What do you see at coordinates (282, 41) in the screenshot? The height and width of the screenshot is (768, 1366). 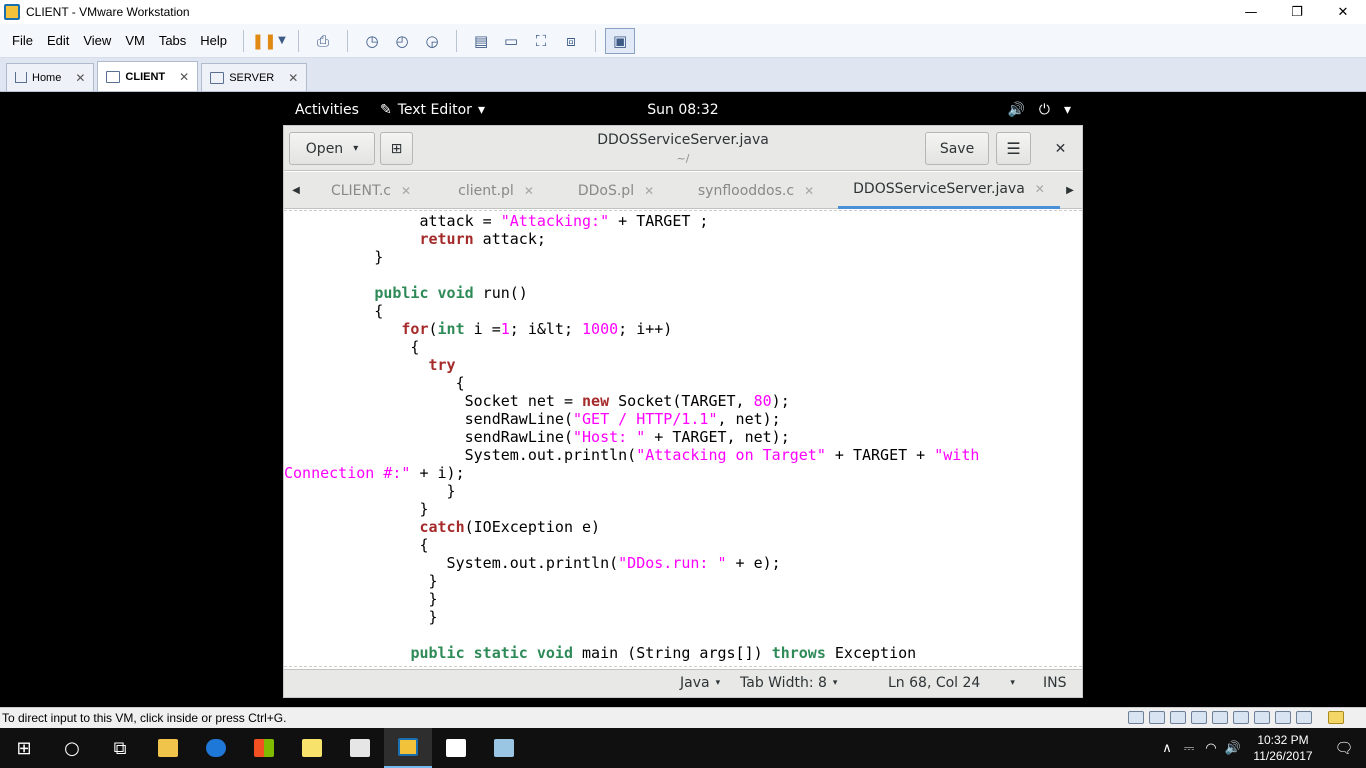 I see `pause-dropdown-icon: ▼` at bounding box center [282, 41].